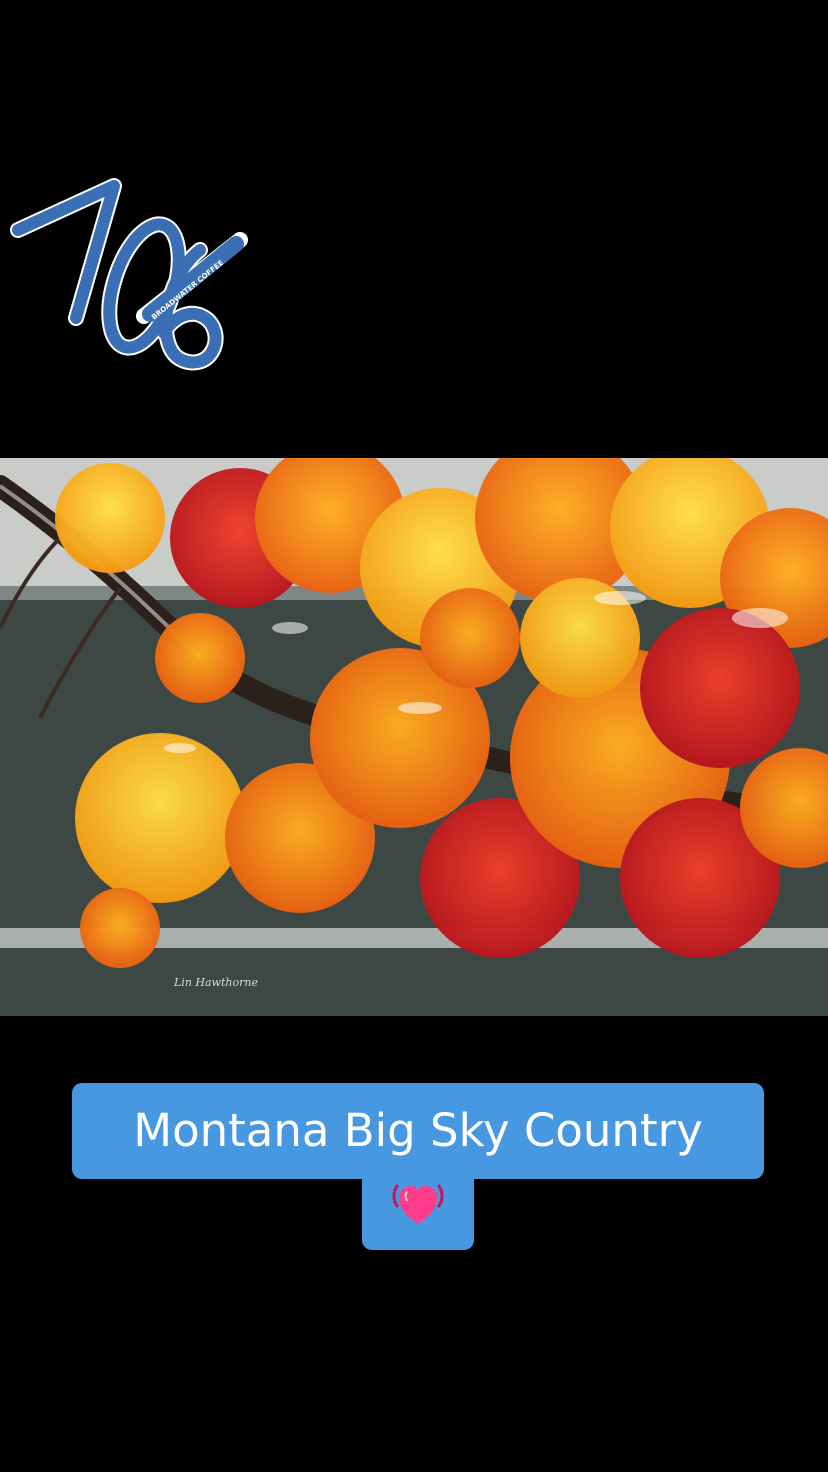  I want to click on photo-credit: Lin Hawthorne, so click(216, 982).